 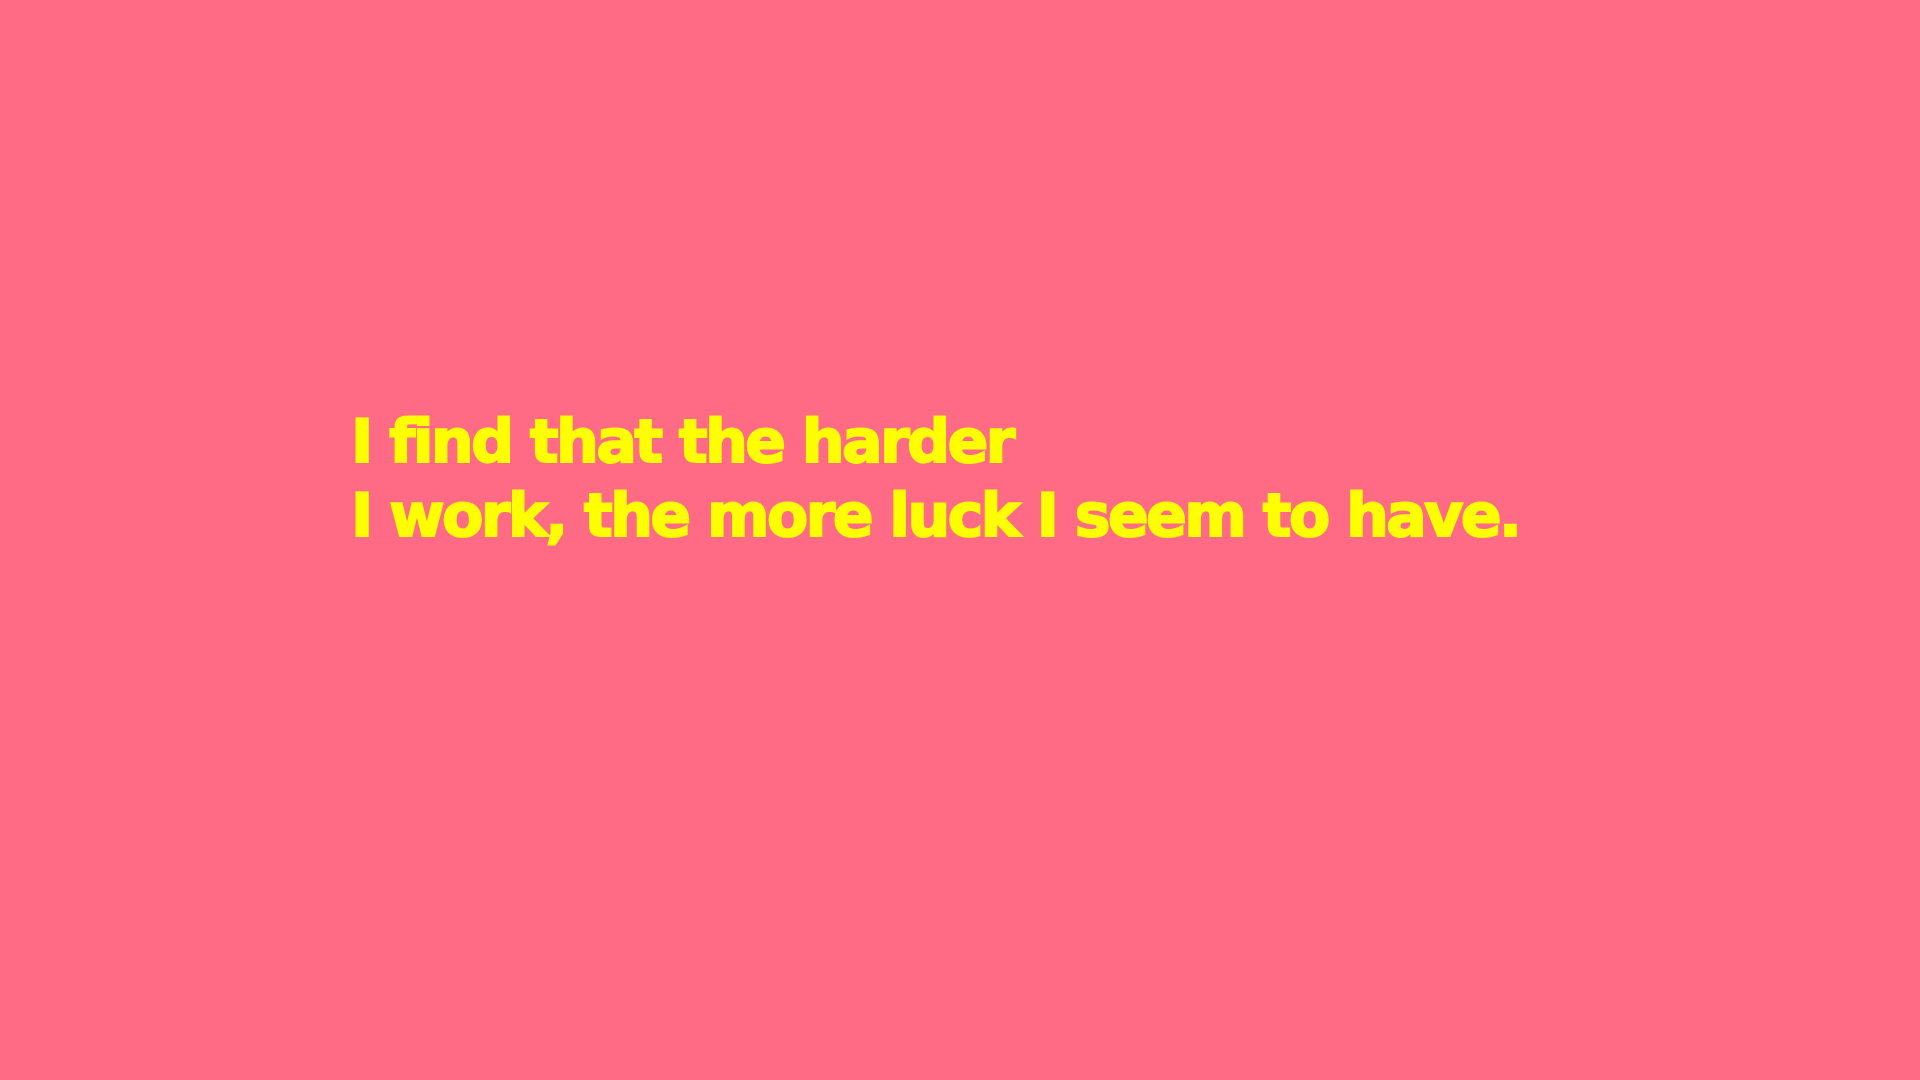 What do you see at coordinates (936, 516) in the screenshot?
I see `quote-line-2: I work, the more luck I seem to have.` at bounding box center [936, 516].